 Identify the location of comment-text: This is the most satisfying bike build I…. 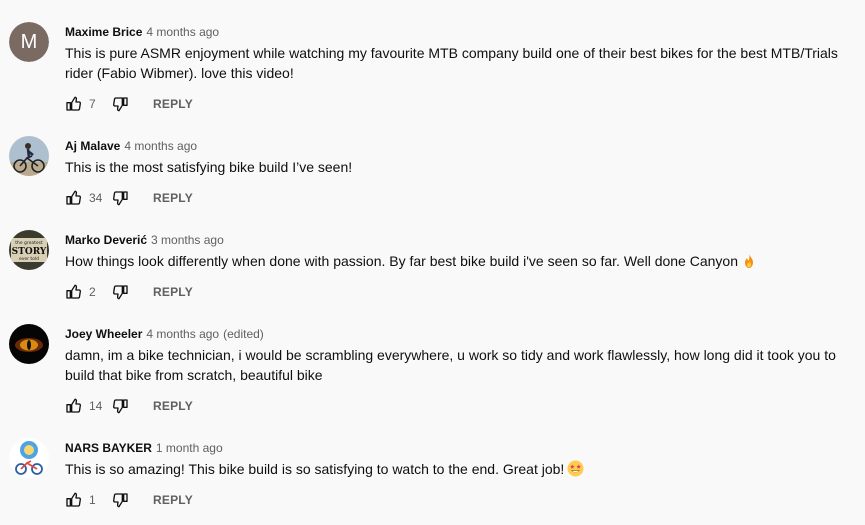
(209, 167).